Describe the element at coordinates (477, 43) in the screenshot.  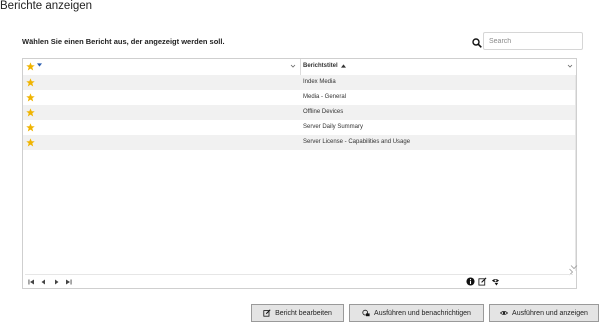
I see `search-icon` at that location.